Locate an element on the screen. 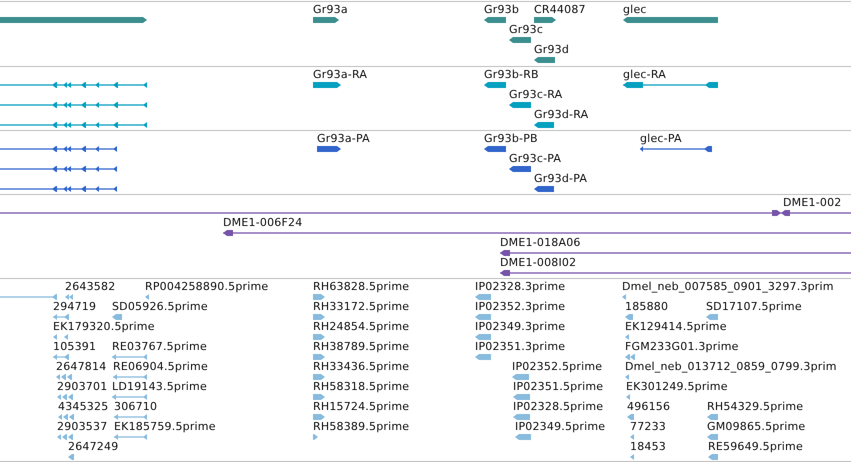 The width and height of the screenshot is (851, 462). feature-label: RH33436.5prime is located at coordinates (361, 367).